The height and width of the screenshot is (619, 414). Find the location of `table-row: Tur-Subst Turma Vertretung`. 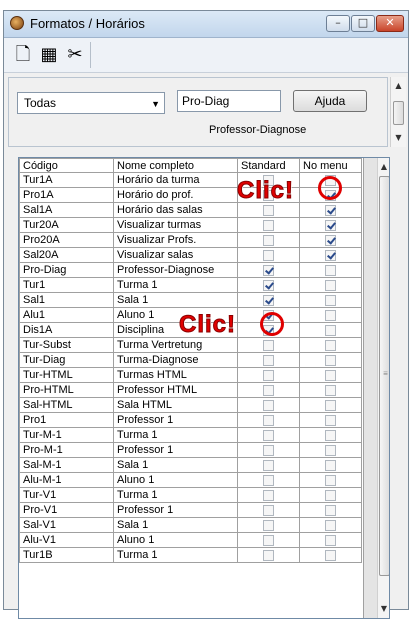

table-row: Tur-Subst Turma Vertretung is located at coordinates (190, 345).